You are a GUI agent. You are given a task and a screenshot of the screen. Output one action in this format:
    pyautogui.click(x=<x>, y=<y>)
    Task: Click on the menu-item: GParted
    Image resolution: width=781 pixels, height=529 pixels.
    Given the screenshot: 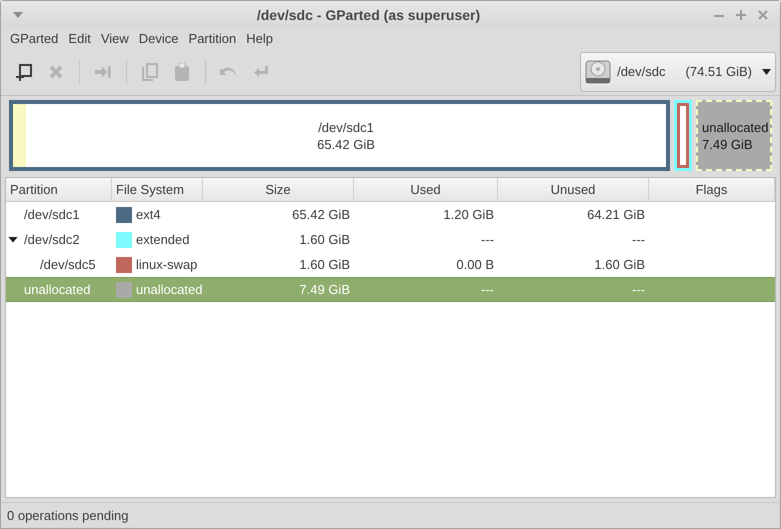 What is the action you would take?
    pyautogui.click(x=34, y=39)
    